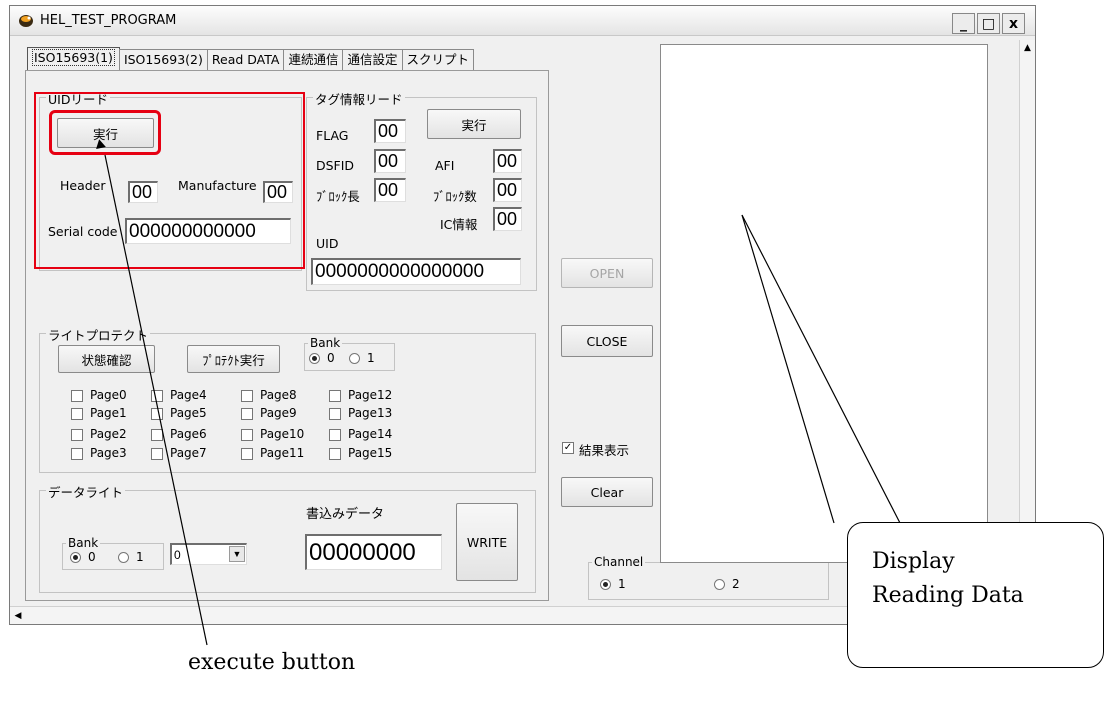 The image size is (1105, 702). What do you see at coordinates (272, 662) in the screenshot?
I see `execute-caption: execute button` at bounding box center [272, 662].